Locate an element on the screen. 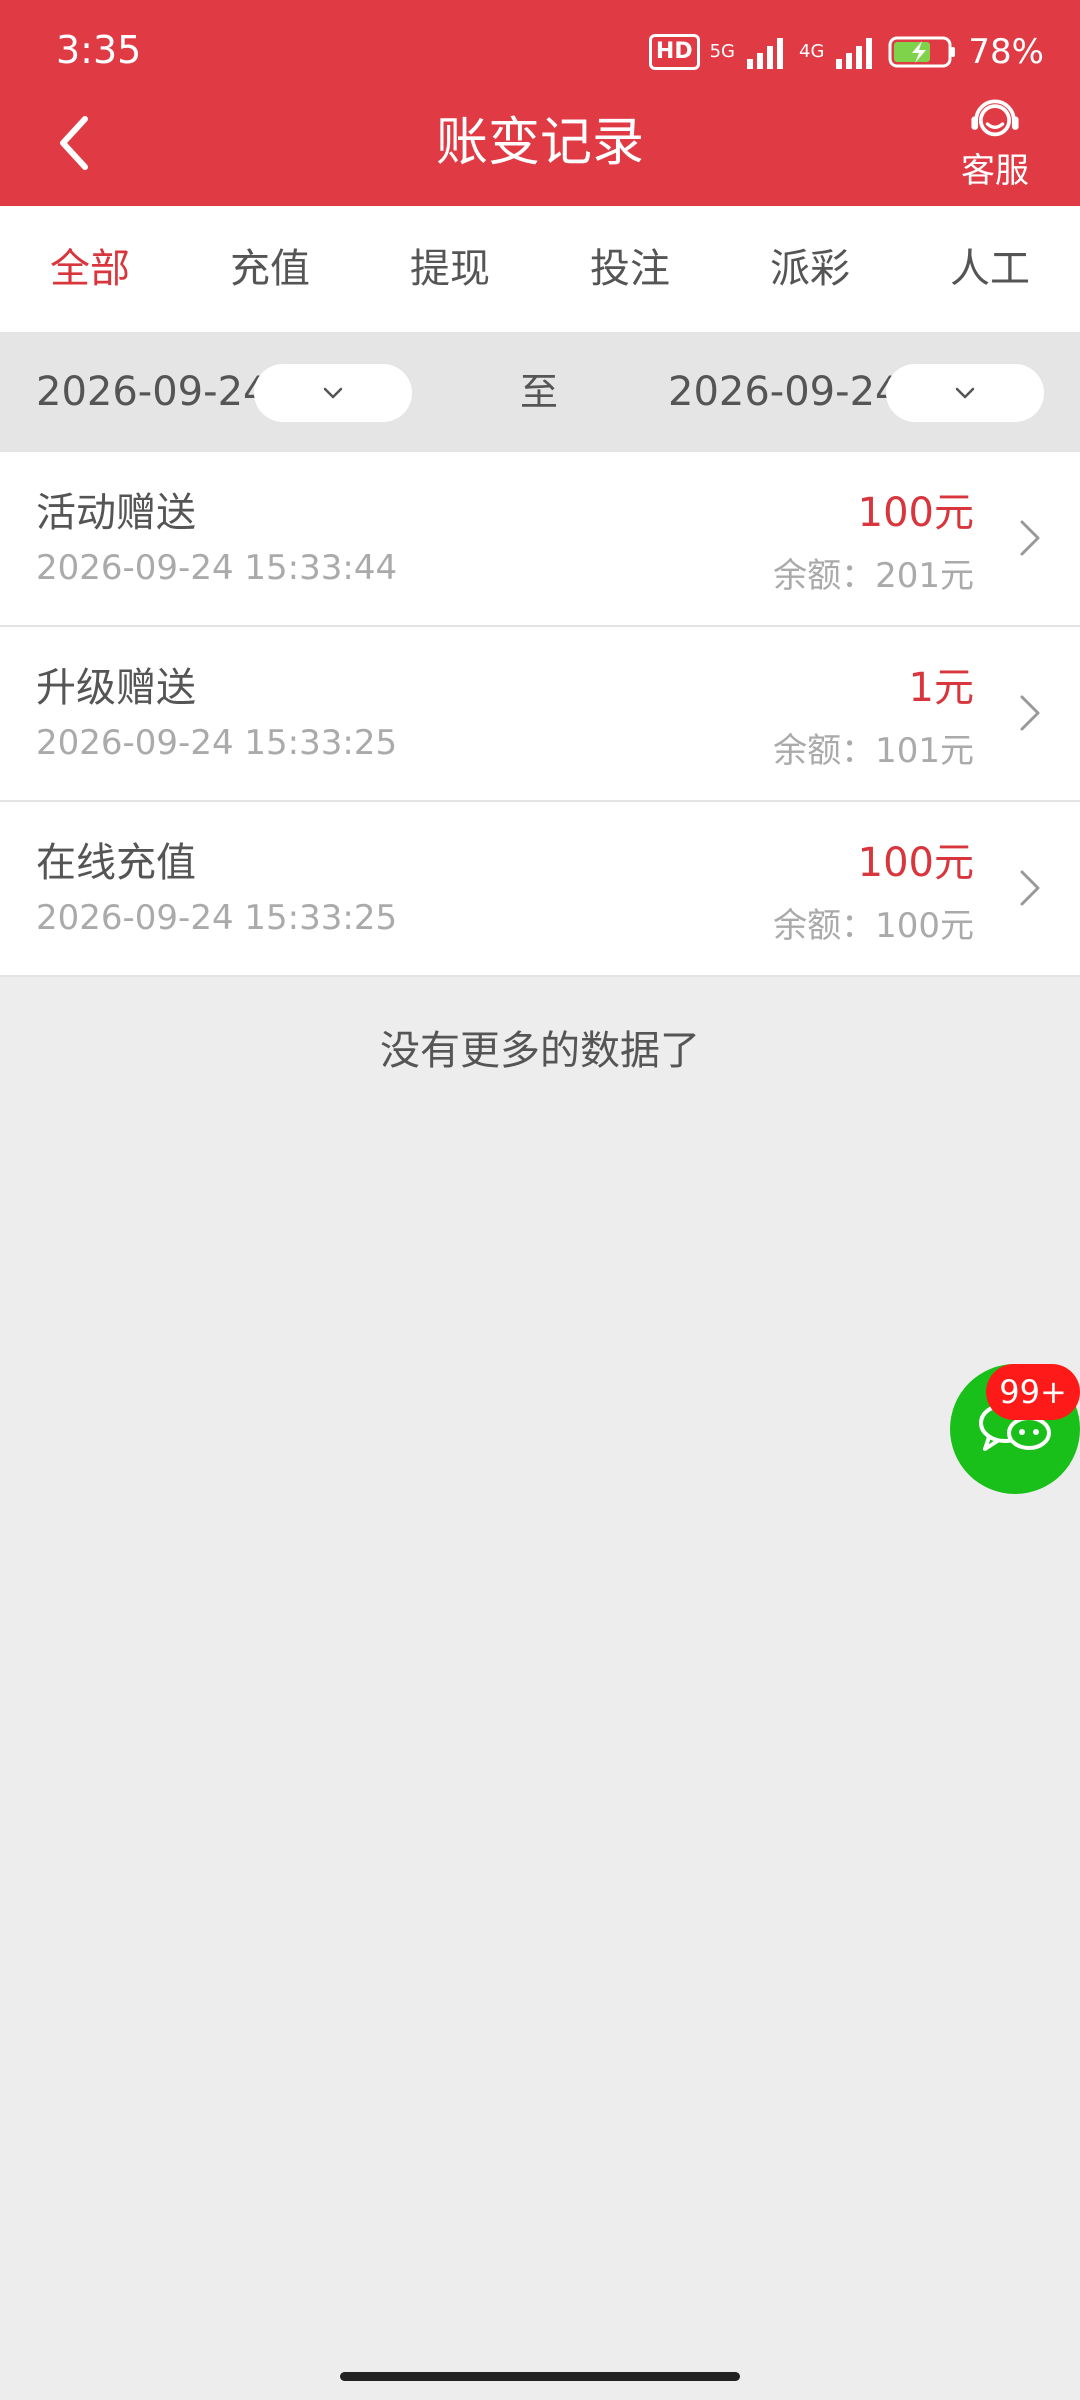  battery-icon is located at coordinates (922, 52).